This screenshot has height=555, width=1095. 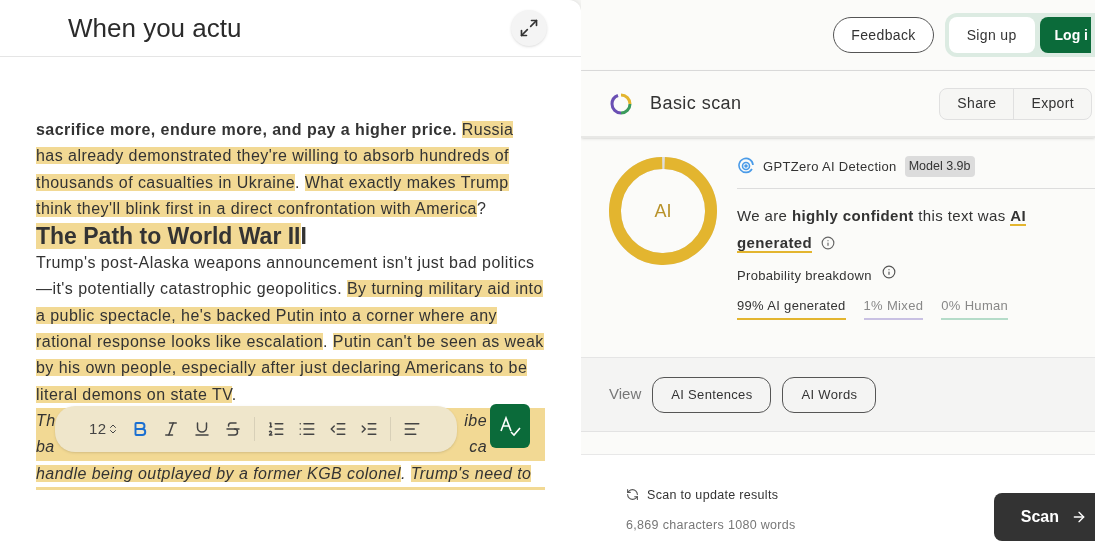 I want to click on text-fragment: ba, so click(x=45, y=447).